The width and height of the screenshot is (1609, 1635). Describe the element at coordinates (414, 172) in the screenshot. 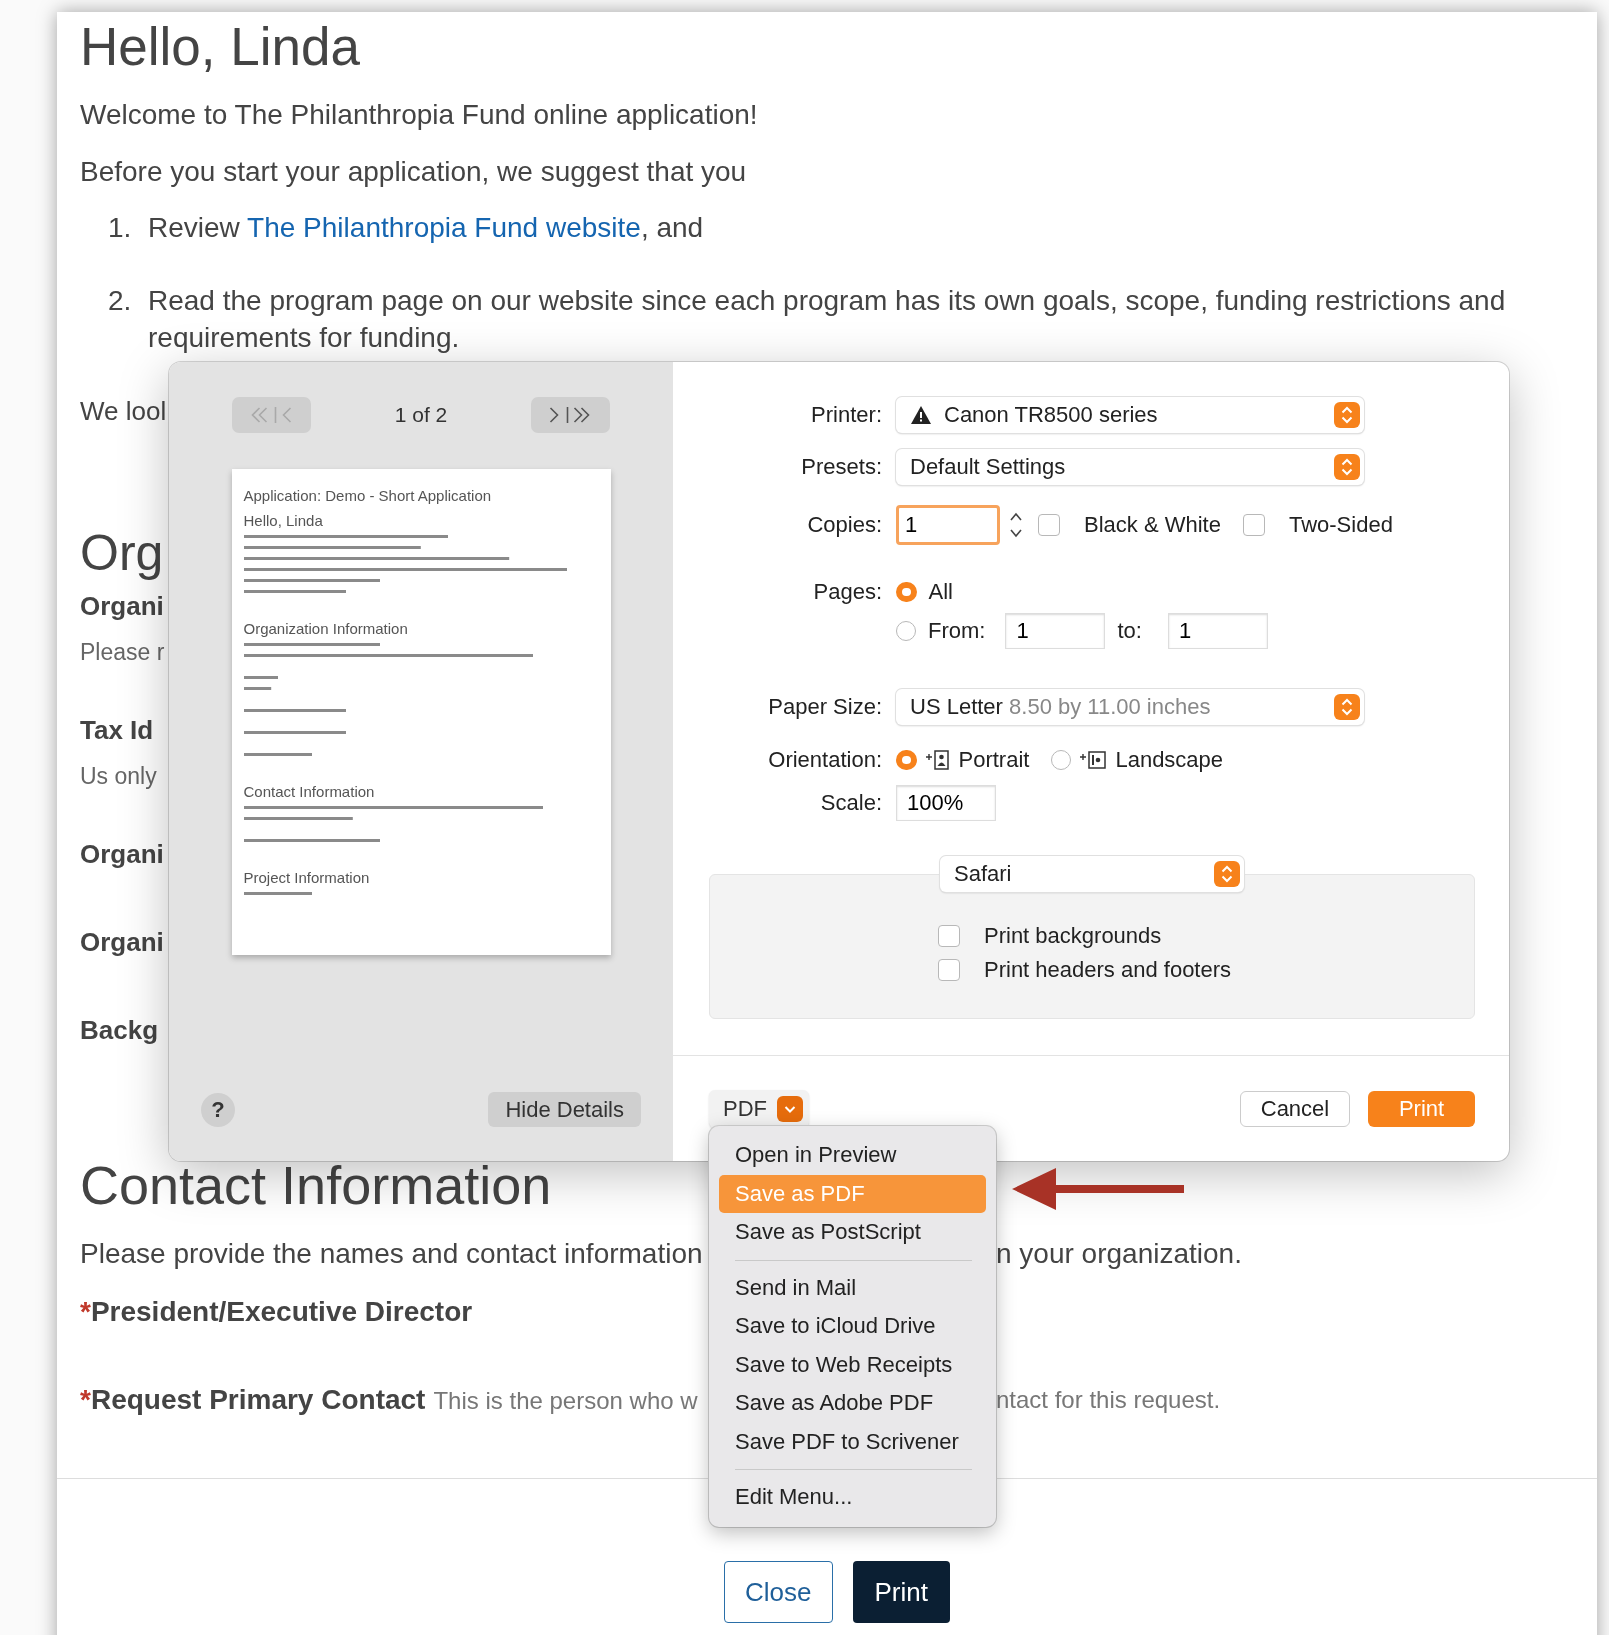

I see `intro-text: Before you start your application, we suggest that you` at that location.